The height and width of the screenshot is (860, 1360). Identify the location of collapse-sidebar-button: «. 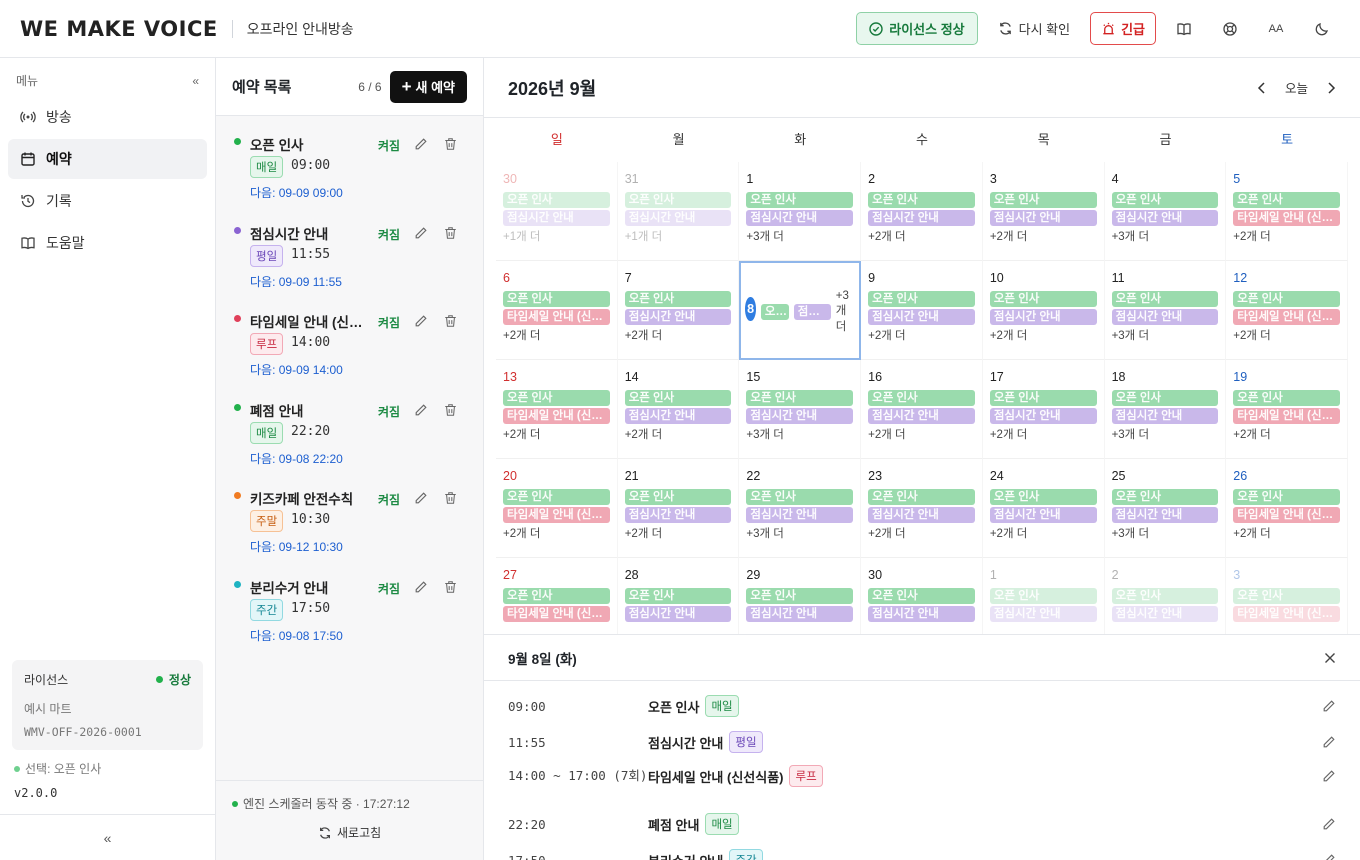
(107, 837).